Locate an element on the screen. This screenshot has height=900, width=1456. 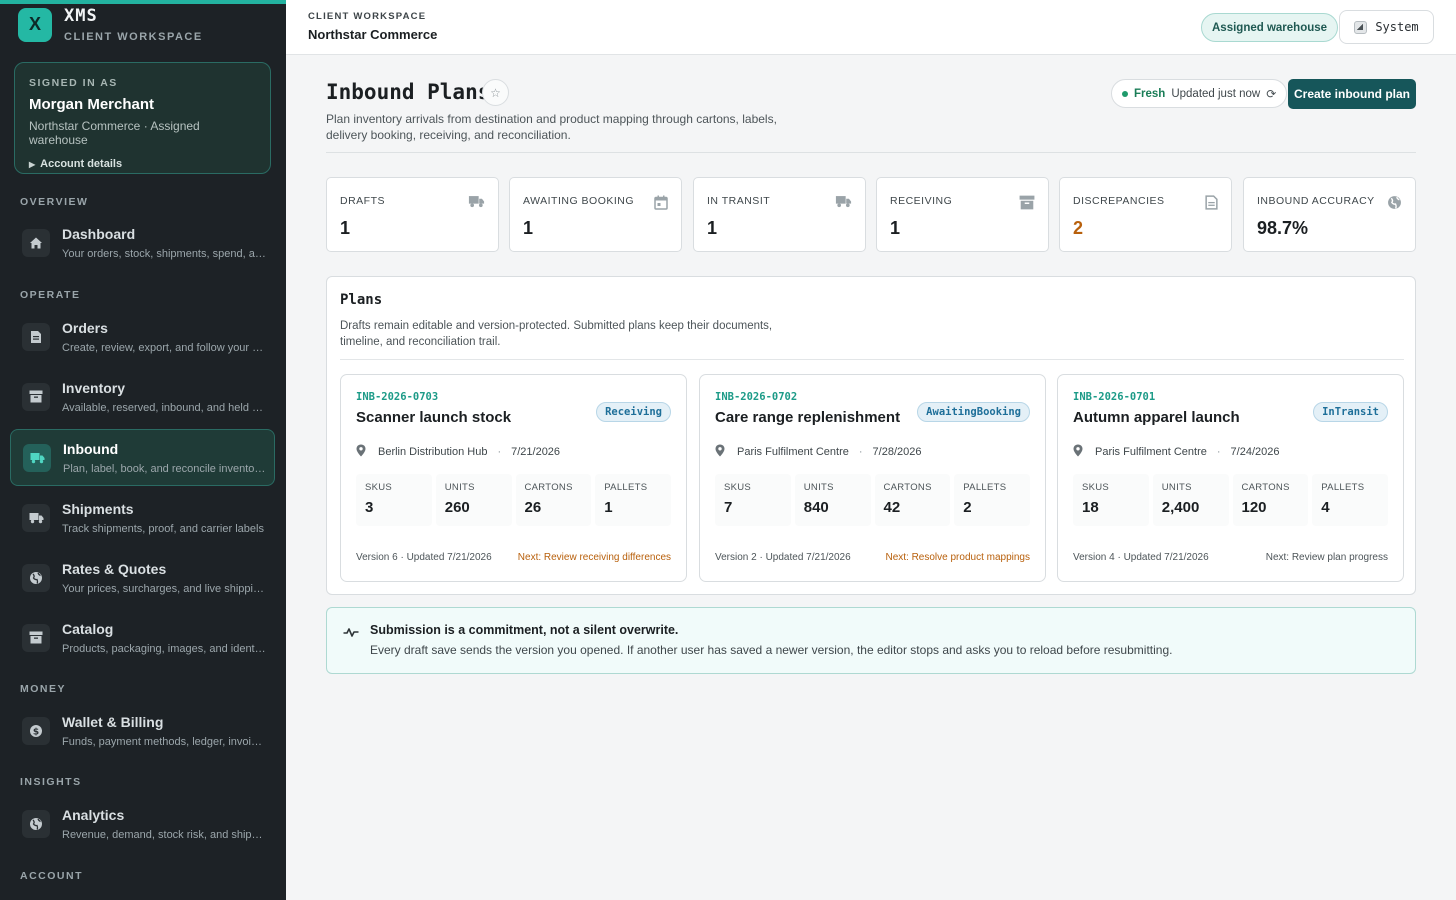
plan-metrics: SKUS 3 UNITS 260 CARTONS 26 PALLETS 1 is located at coordinates (513, 500).